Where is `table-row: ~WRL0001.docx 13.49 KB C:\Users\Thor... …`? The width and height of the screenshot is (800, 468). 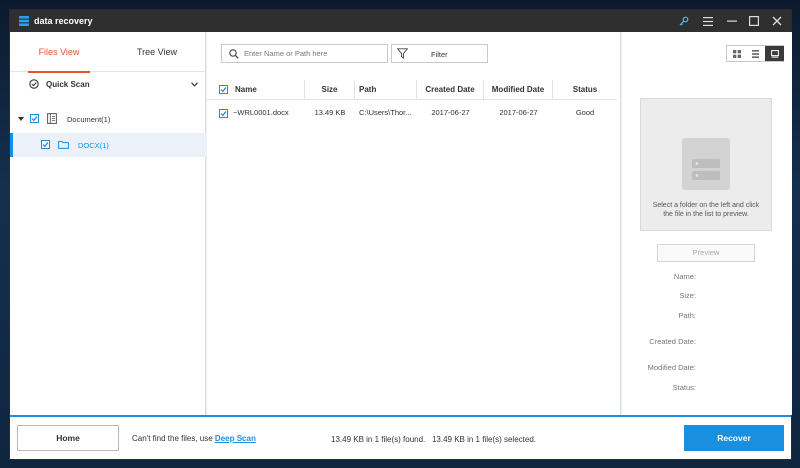 table-row: ~WRL0001.docx 13.49 KB C:\Users\Thor... … is located at coordinates (412, 113).